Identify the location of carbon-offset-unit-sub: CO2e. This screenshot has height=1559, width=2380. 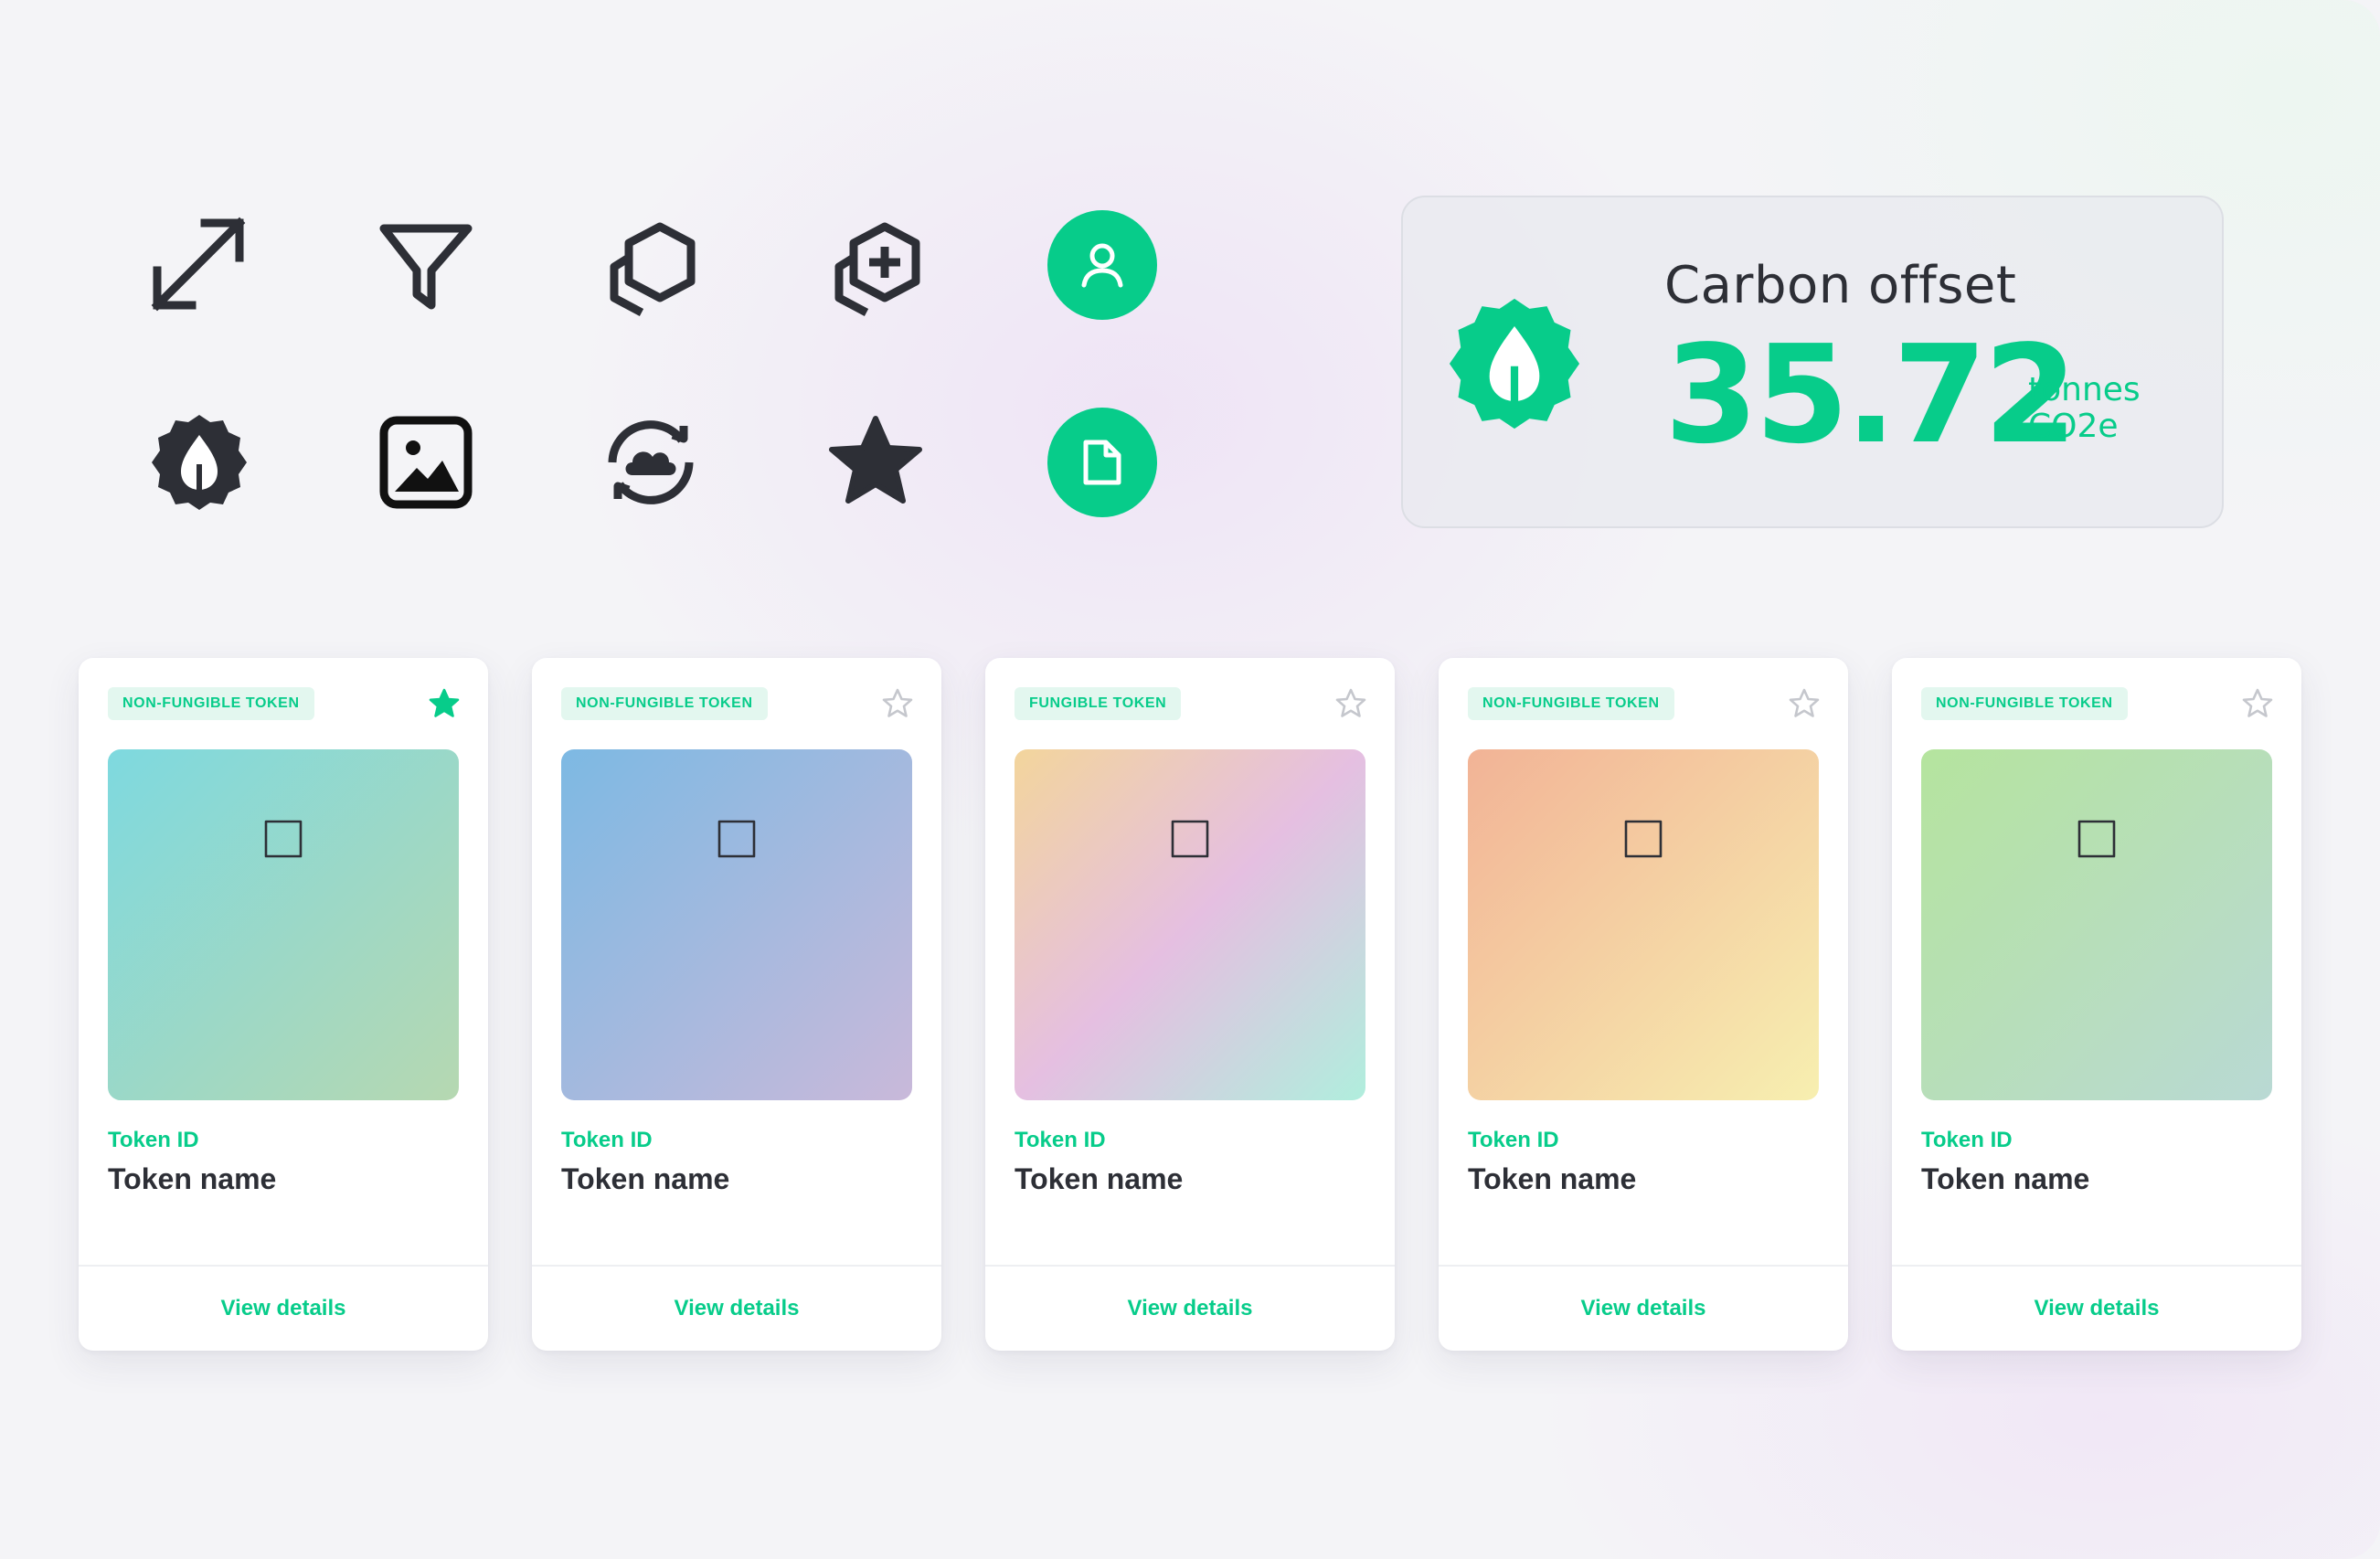
(2073, 427).